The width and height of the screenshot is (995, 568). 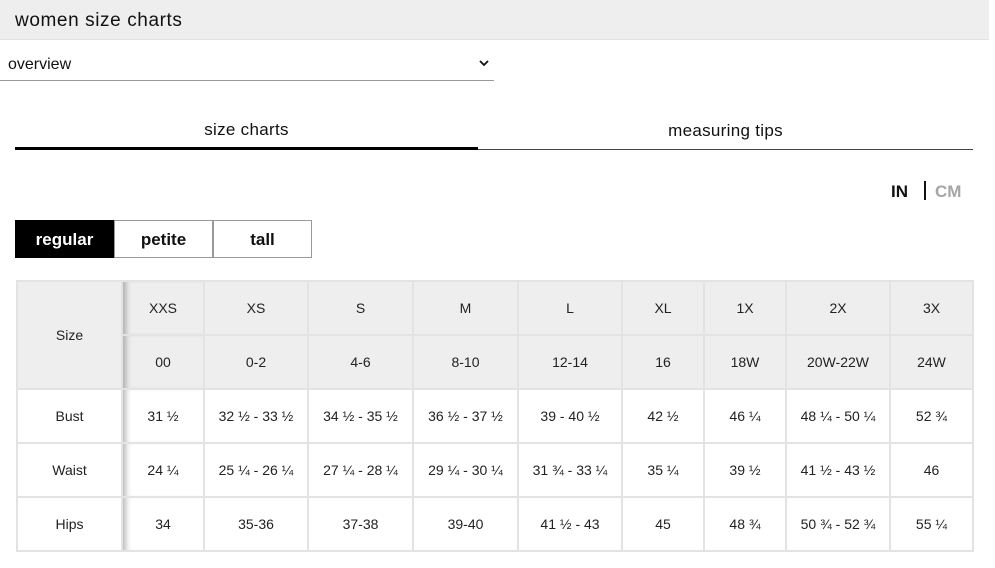 What do you see at coordinates (745, 470) in the screenshot?
I see `measurement-cell: 39 ½` at bounding box center [745, 470].